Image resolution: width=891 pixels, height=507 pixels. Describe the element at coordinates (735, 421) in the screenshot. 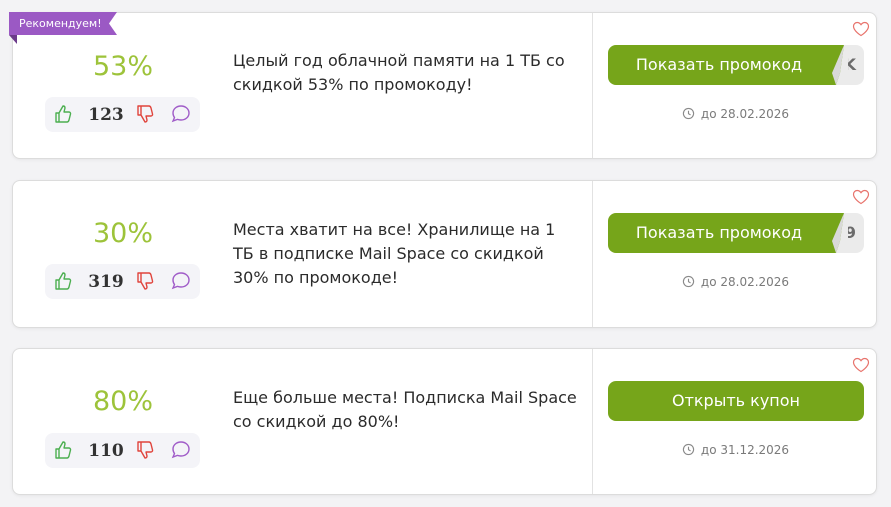

I see `offer-action: Открыть купон до 31.12.2026` at that location.